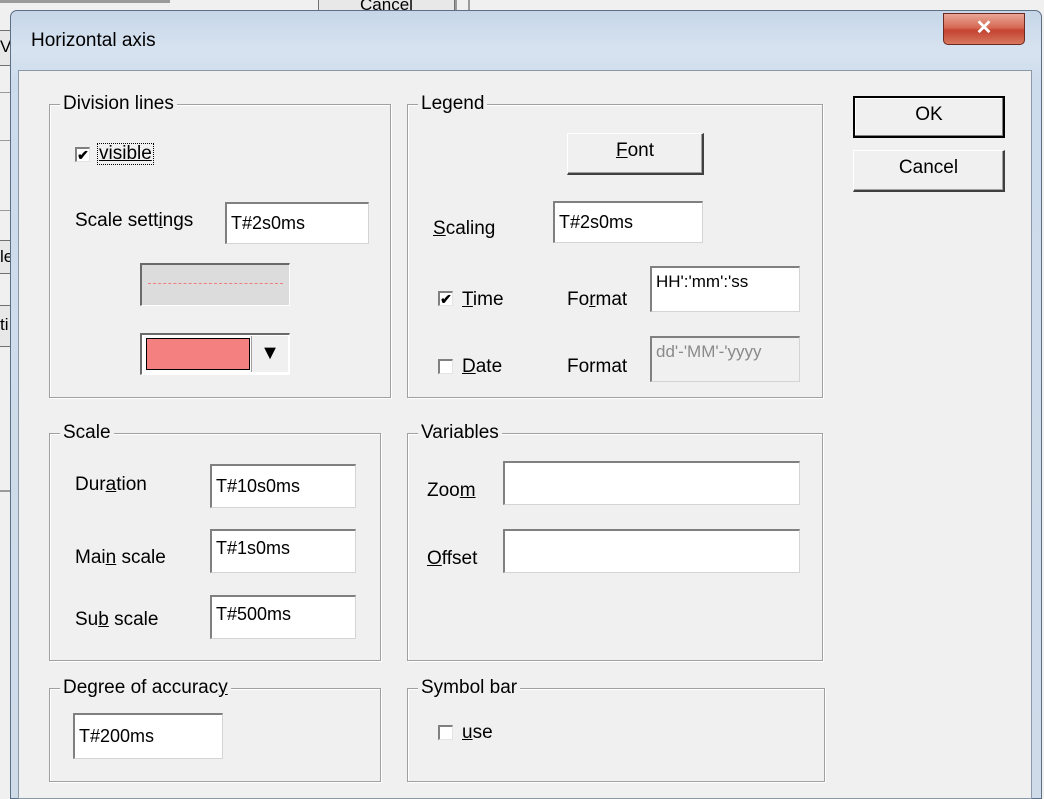 This screenshot has height=799, width=1044. I want to click on legend-title: Legend, so click(453, 104).